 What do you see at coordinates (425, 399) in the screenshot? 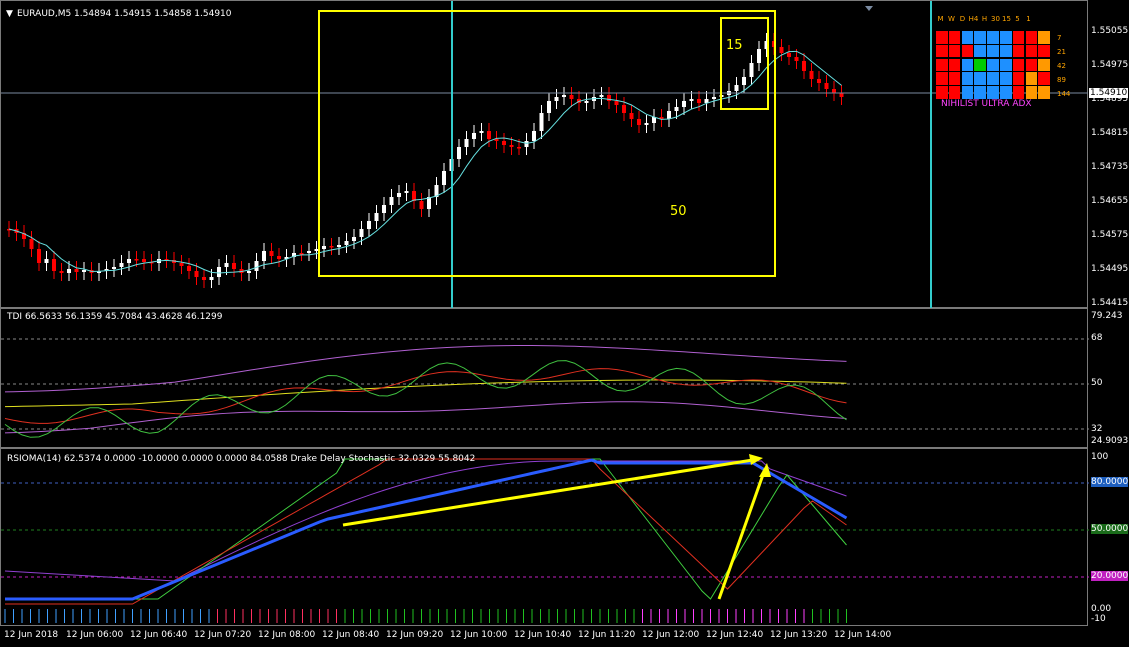
I see `tdi-rsi-line` at bounding box center [425, 399].